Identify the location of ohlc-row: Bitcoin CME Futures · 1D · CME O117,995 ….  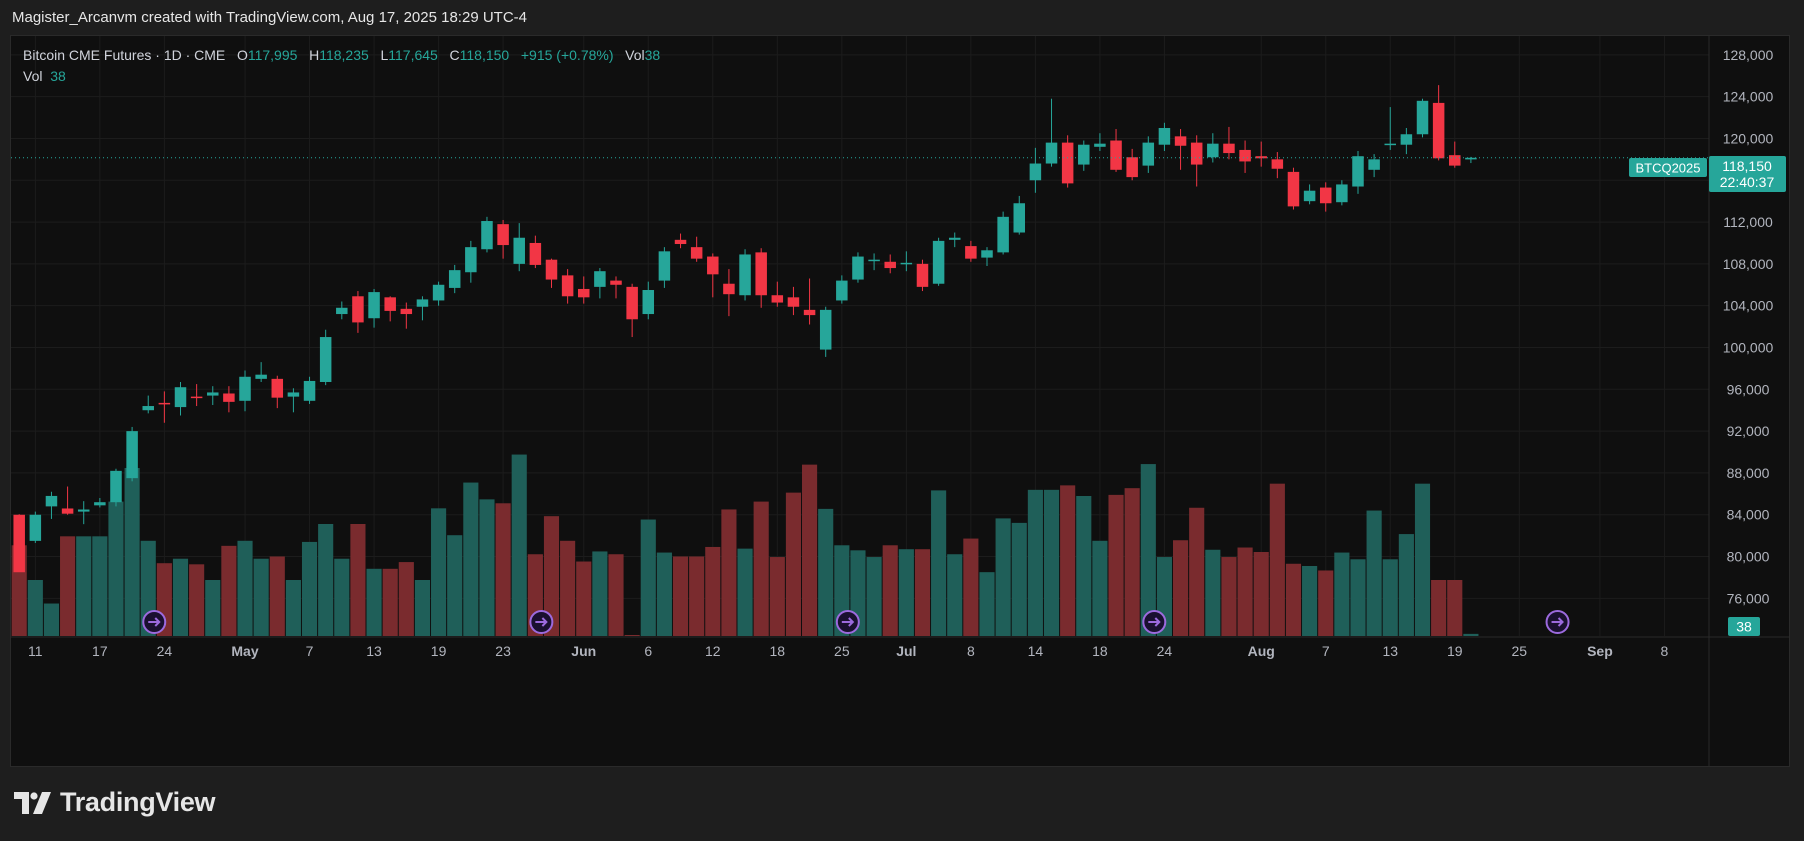
(341, 55).